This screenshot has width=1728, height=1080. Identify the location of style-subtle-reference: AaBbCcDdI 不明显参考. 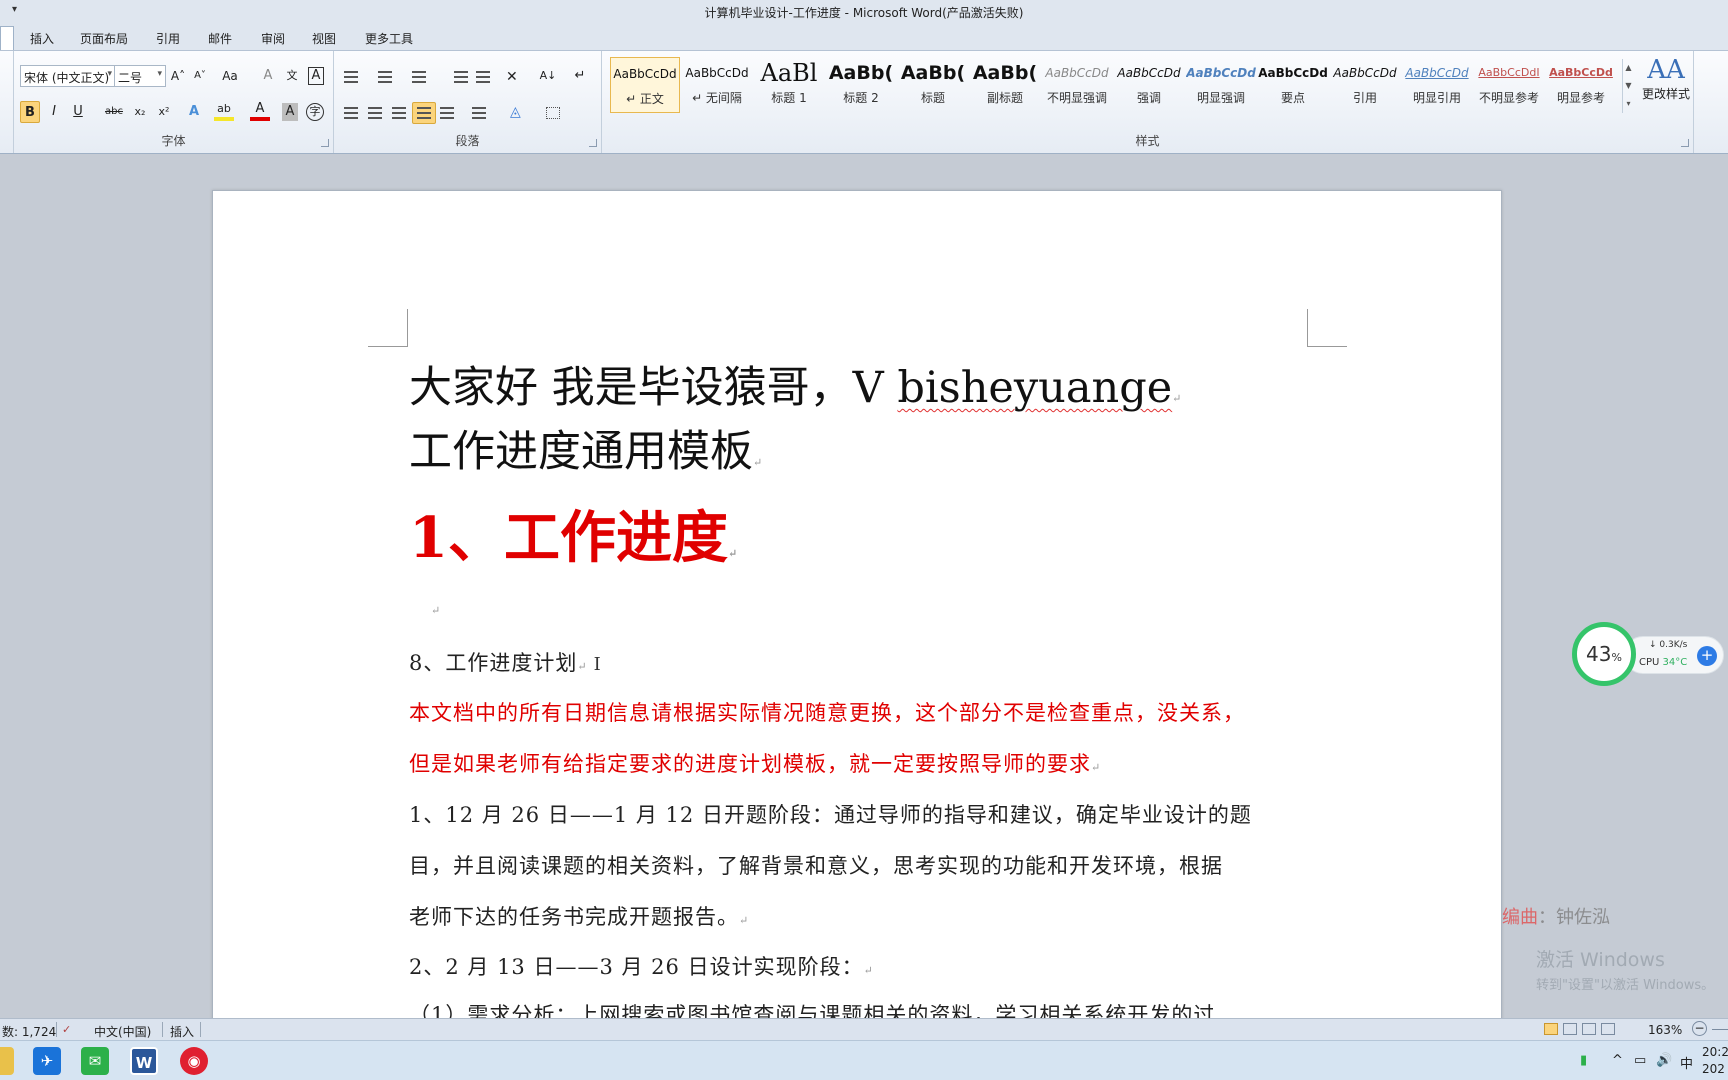
(1509, 85).